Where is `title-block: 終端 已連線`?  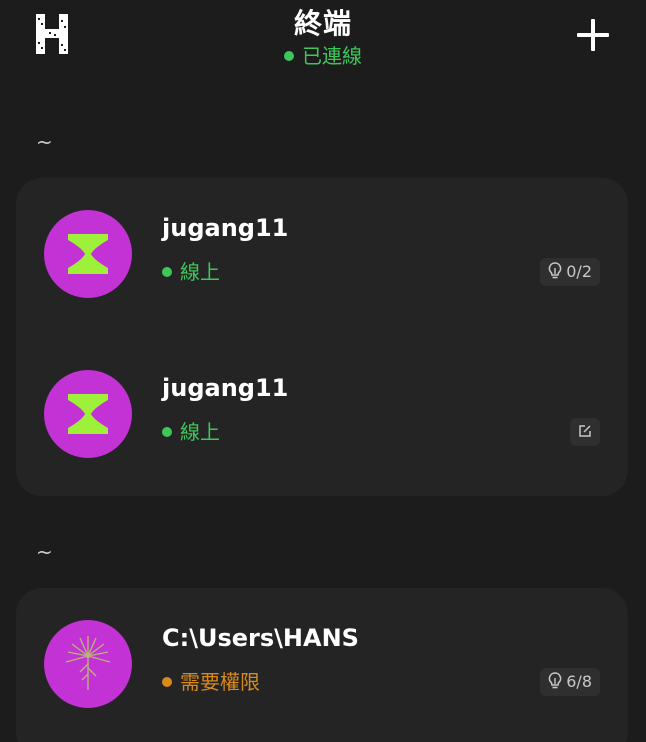 title-block: 終端 已連線 is located at coordinates (323, 37).